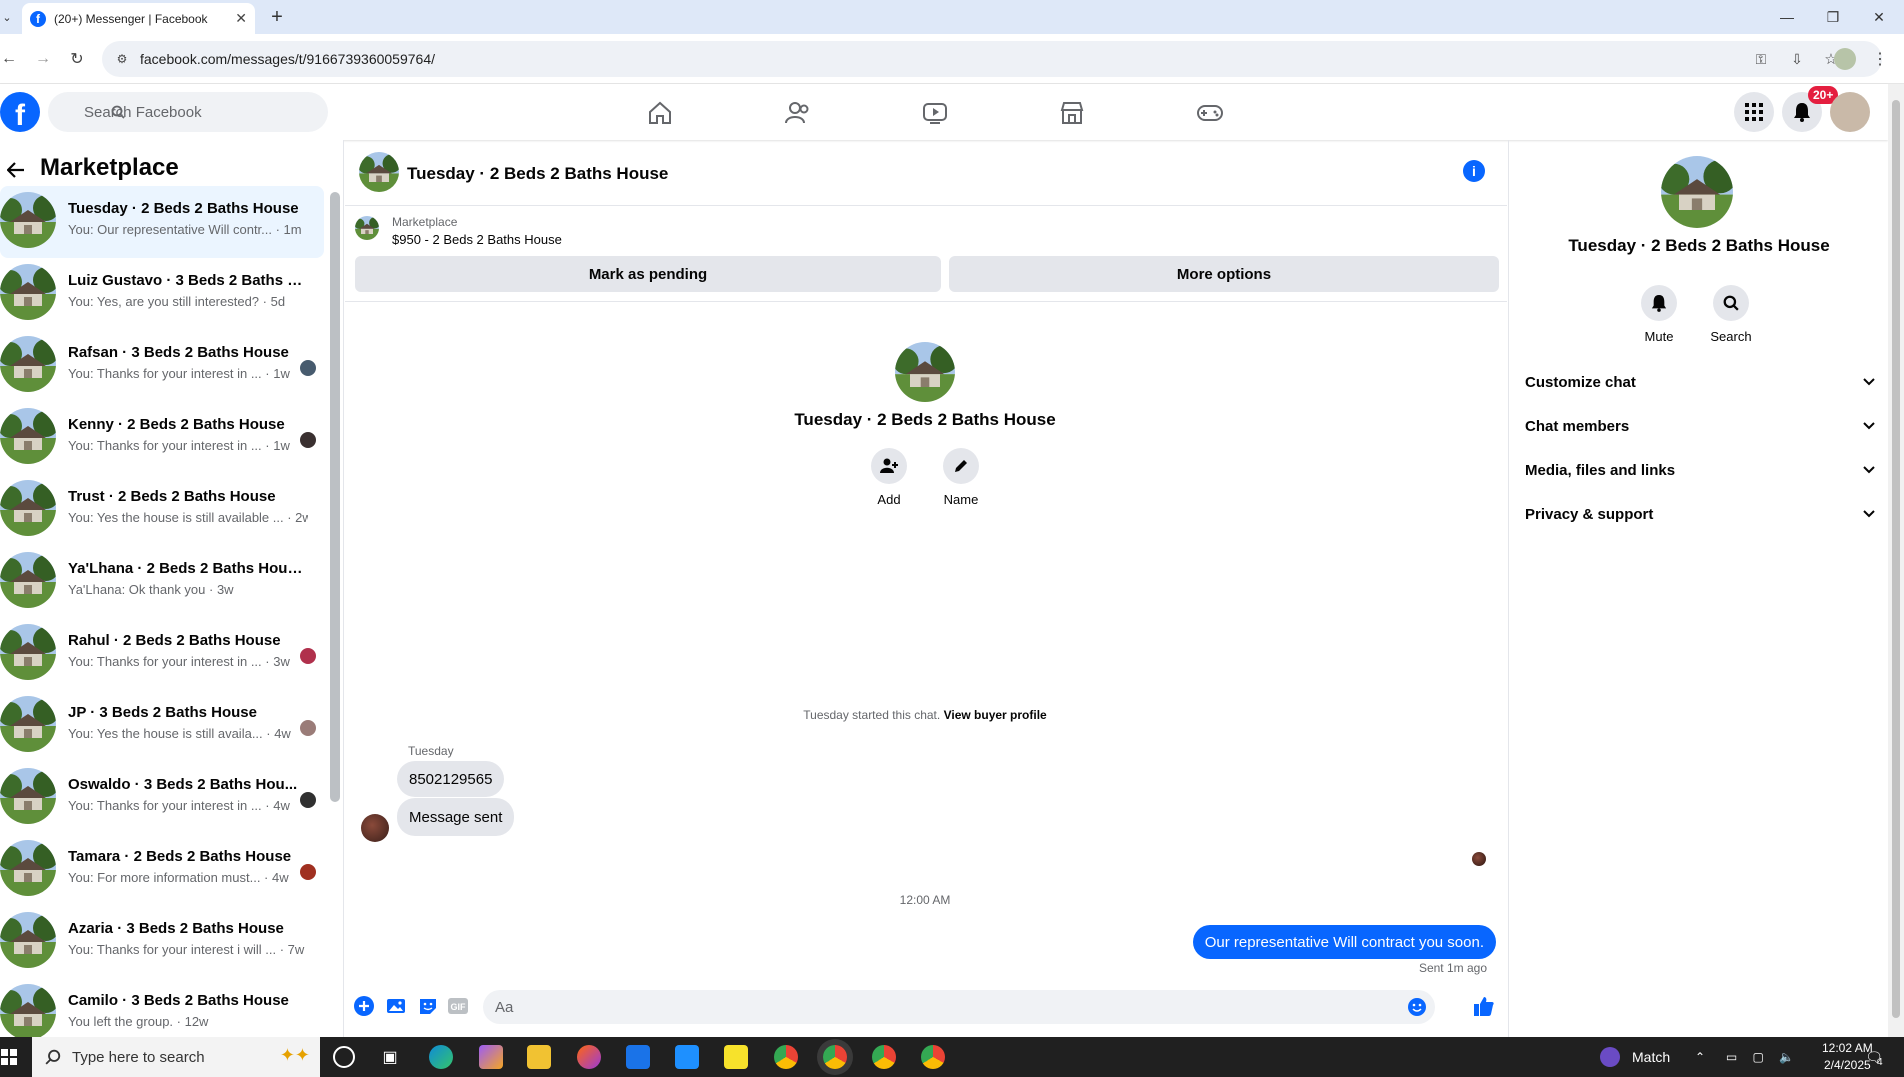 This screenshot has width=1904, height=1077. I want to click on section-customize-chat: Customize chat, so click(1700, 382).